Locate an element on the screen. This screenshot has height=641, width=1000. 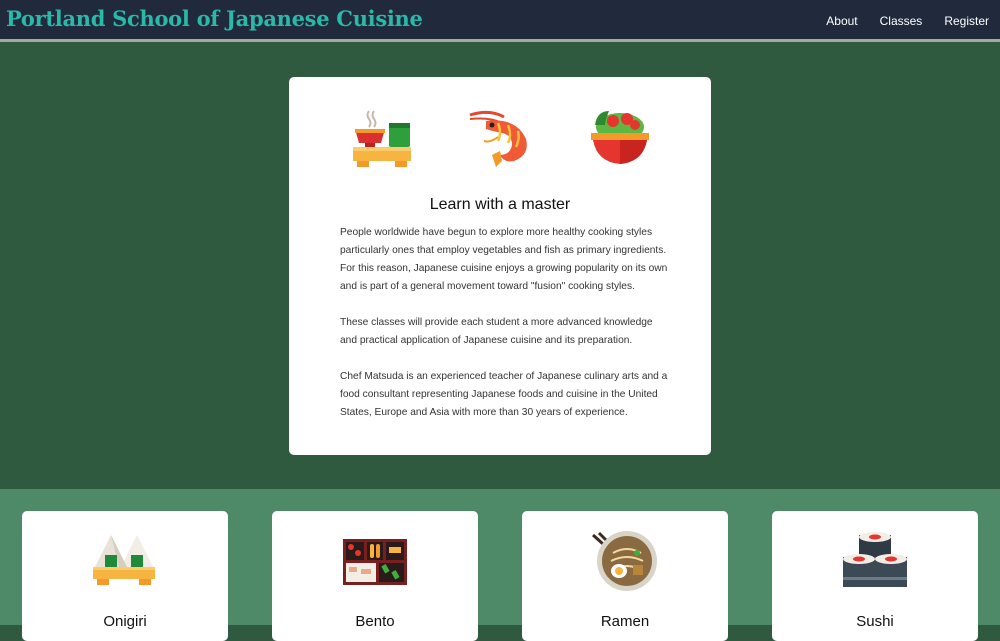
class-card-onigiri: Onigiri is located at coordinates (125, 576).